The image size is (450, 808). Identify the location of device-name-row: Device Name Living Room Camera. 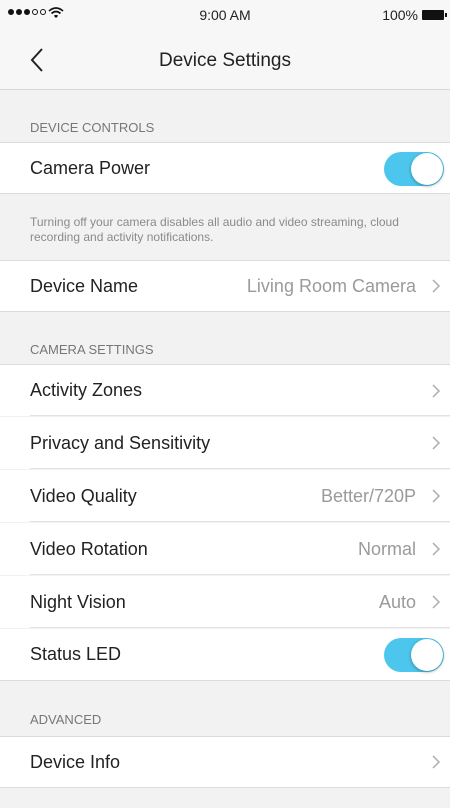
(225, 286).